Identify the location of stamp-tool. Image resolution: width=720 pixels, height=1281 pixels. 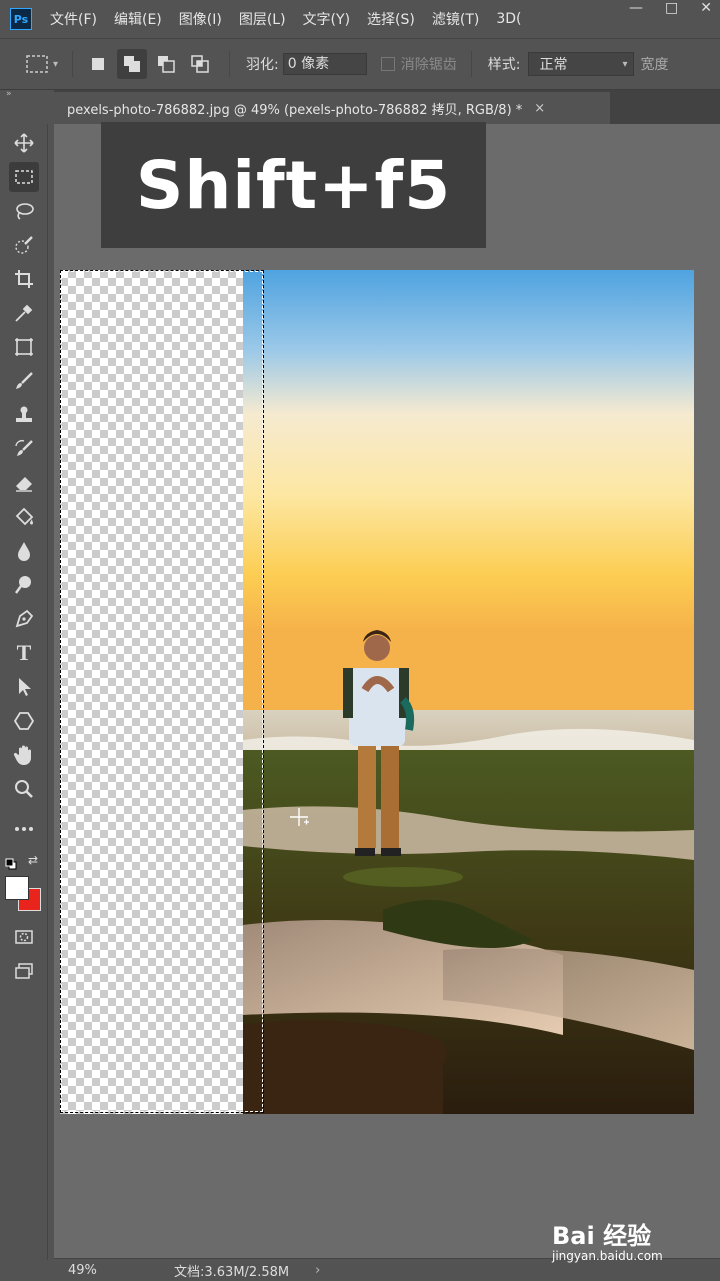
(24, 415).